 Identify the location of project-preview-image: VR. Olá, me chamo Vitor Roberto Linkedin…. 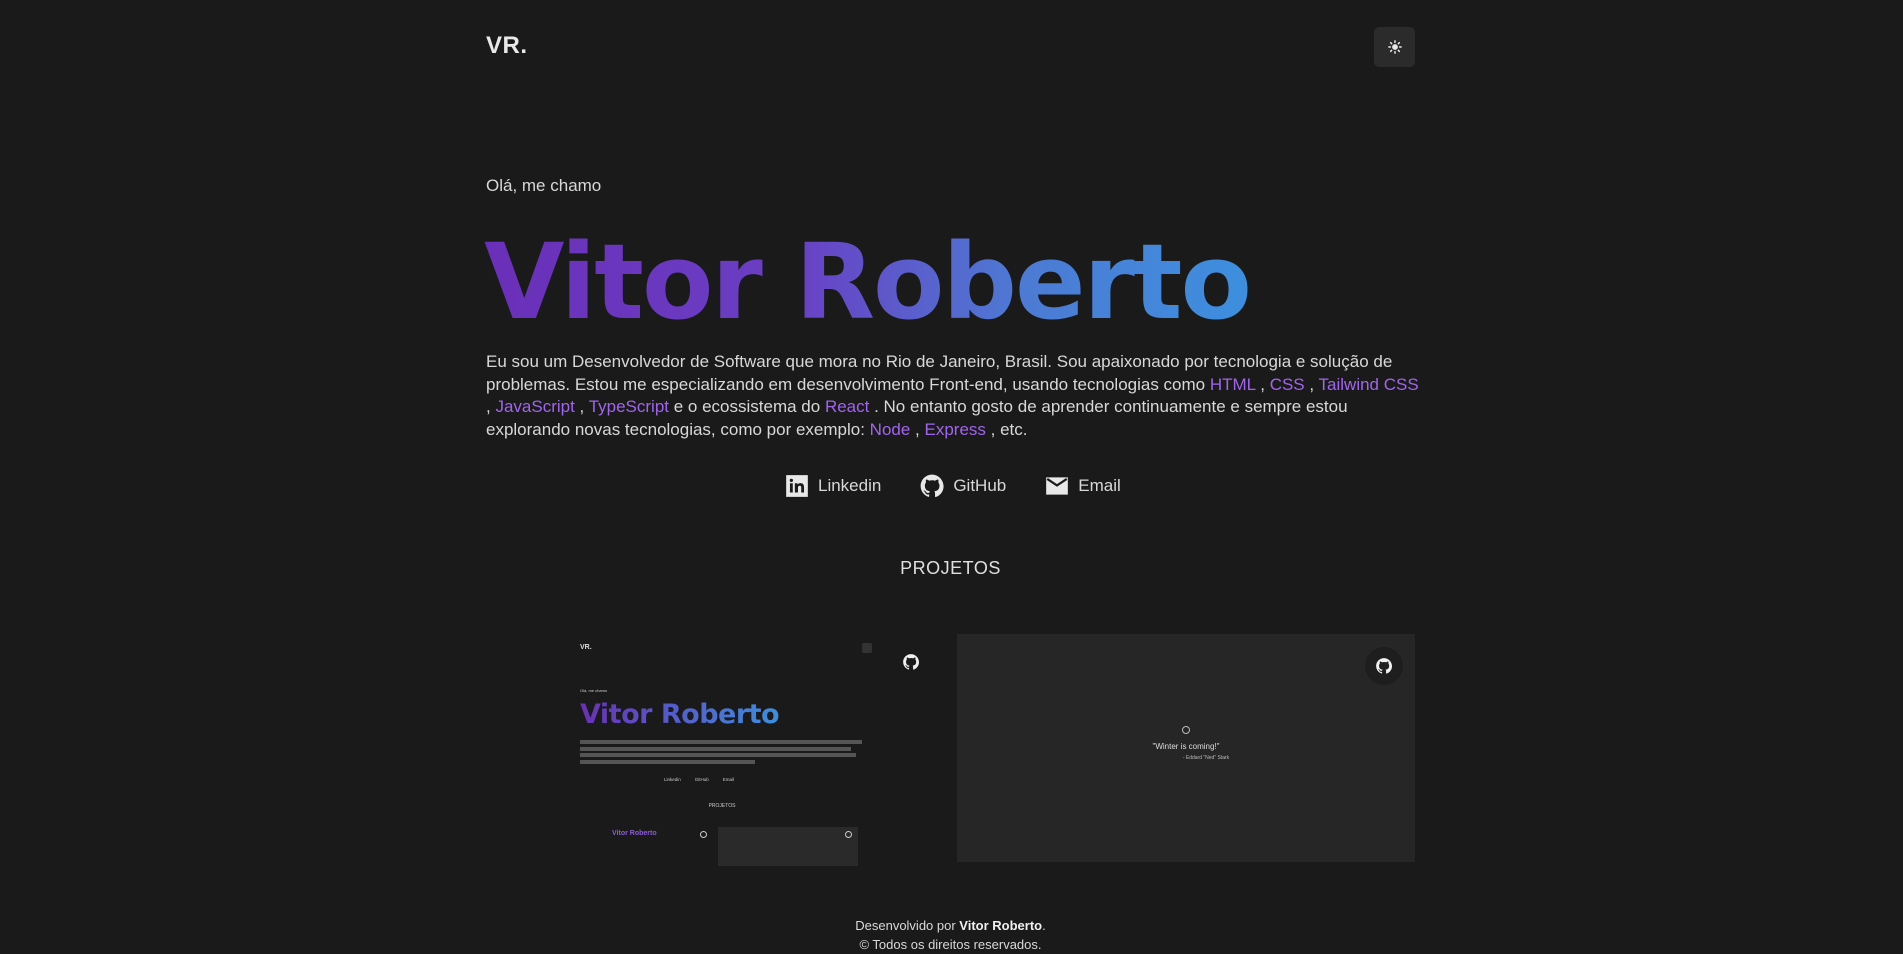
(722, 750).